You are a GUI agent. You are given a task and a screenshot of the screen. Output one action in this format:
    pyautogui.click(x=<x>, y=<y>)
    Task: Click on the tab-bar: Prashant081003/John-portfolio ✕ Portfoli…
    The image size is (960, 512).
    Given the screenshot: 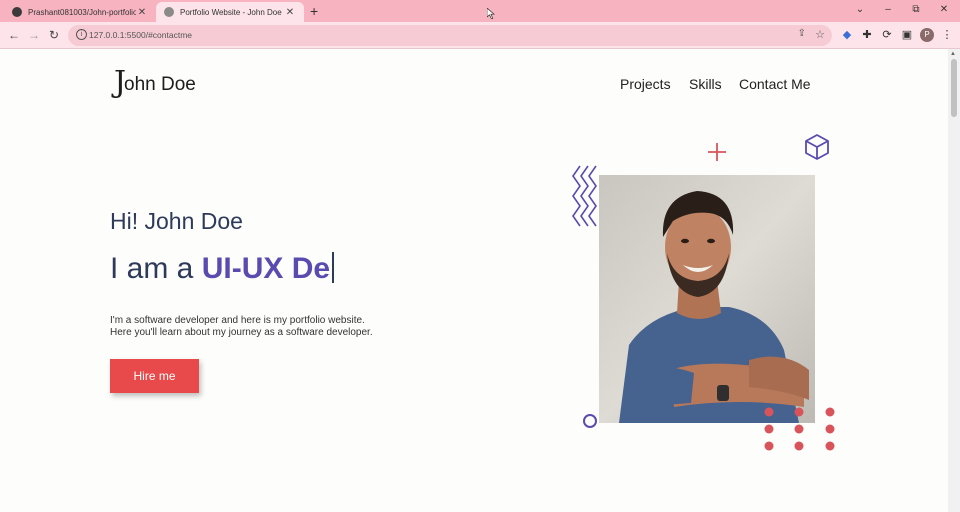 What is the action you would take?
    pyautogui.click(x=480, y=11)
    